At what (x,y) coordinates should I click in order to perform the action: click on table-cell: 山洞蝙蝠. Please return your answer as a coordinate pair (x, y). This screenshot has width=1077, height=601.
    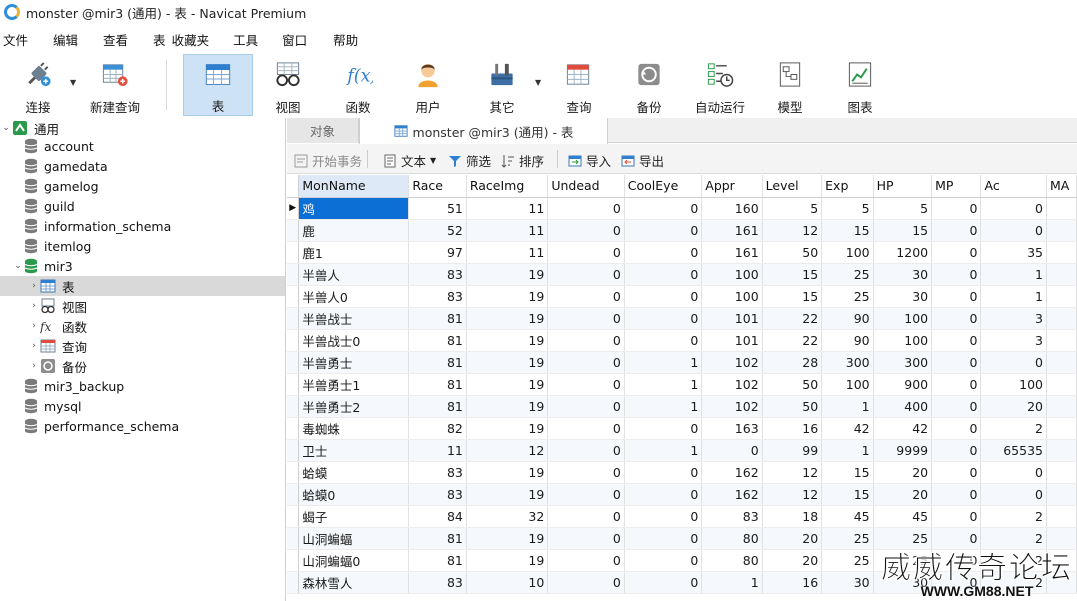
    Looking at the image, I should click on (354, 538).